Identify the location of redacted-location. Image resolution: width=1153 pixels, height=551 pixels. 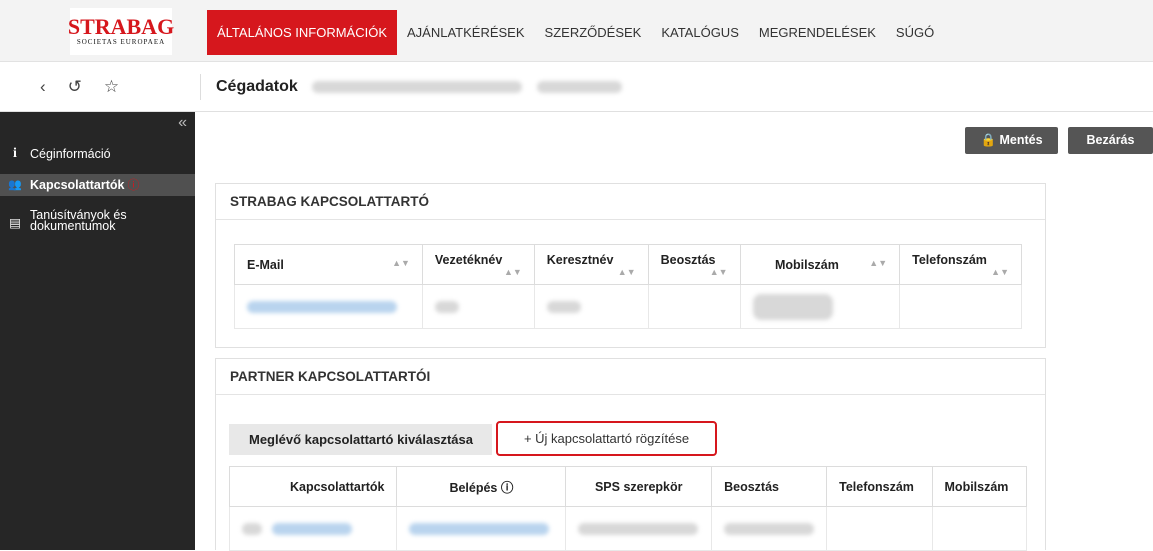
(579, 86).